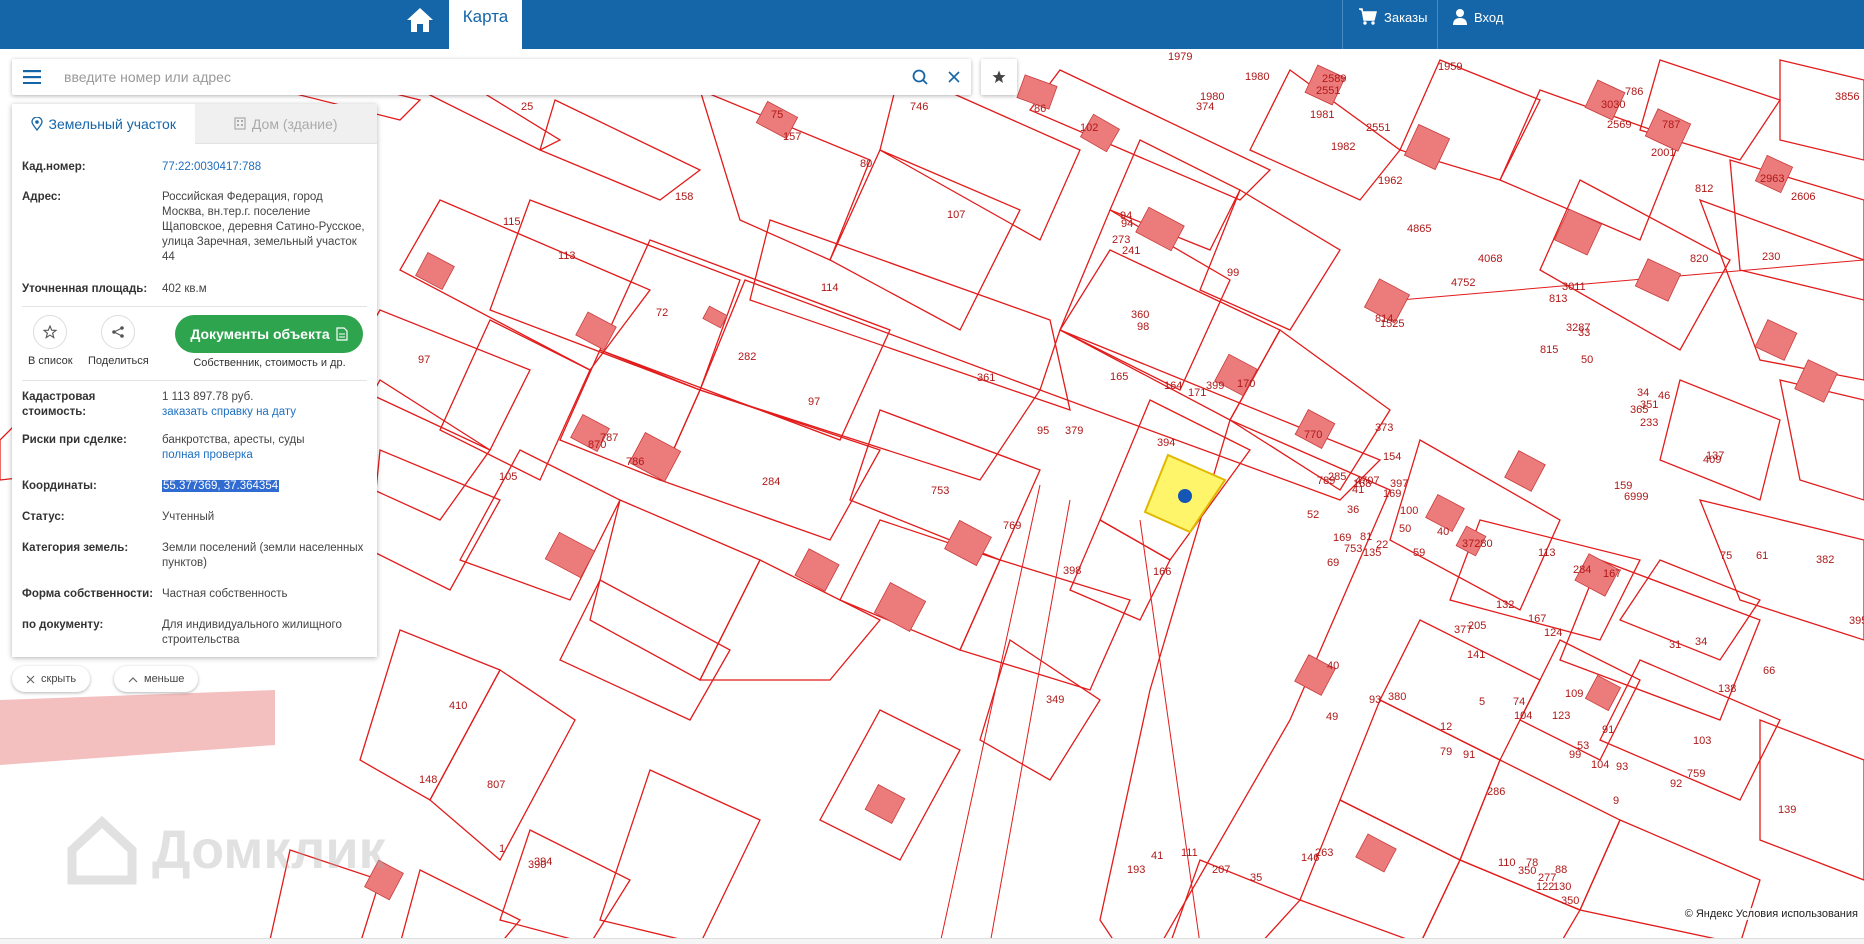  I want to click on parcel-number-label: 94, so click(1127, 224).